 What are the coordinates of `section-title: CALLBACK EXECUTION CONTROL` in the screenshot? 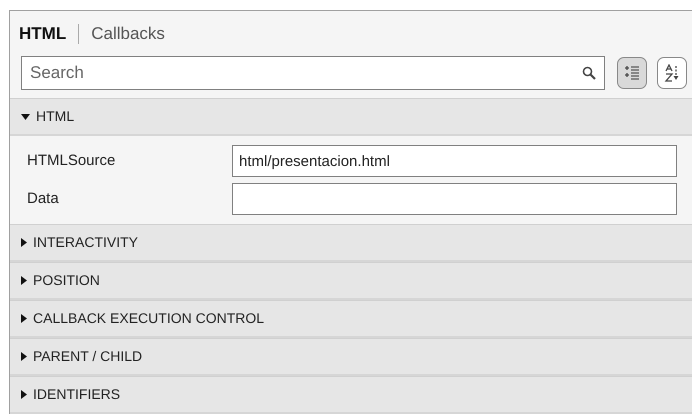 It's located at (148, 318).